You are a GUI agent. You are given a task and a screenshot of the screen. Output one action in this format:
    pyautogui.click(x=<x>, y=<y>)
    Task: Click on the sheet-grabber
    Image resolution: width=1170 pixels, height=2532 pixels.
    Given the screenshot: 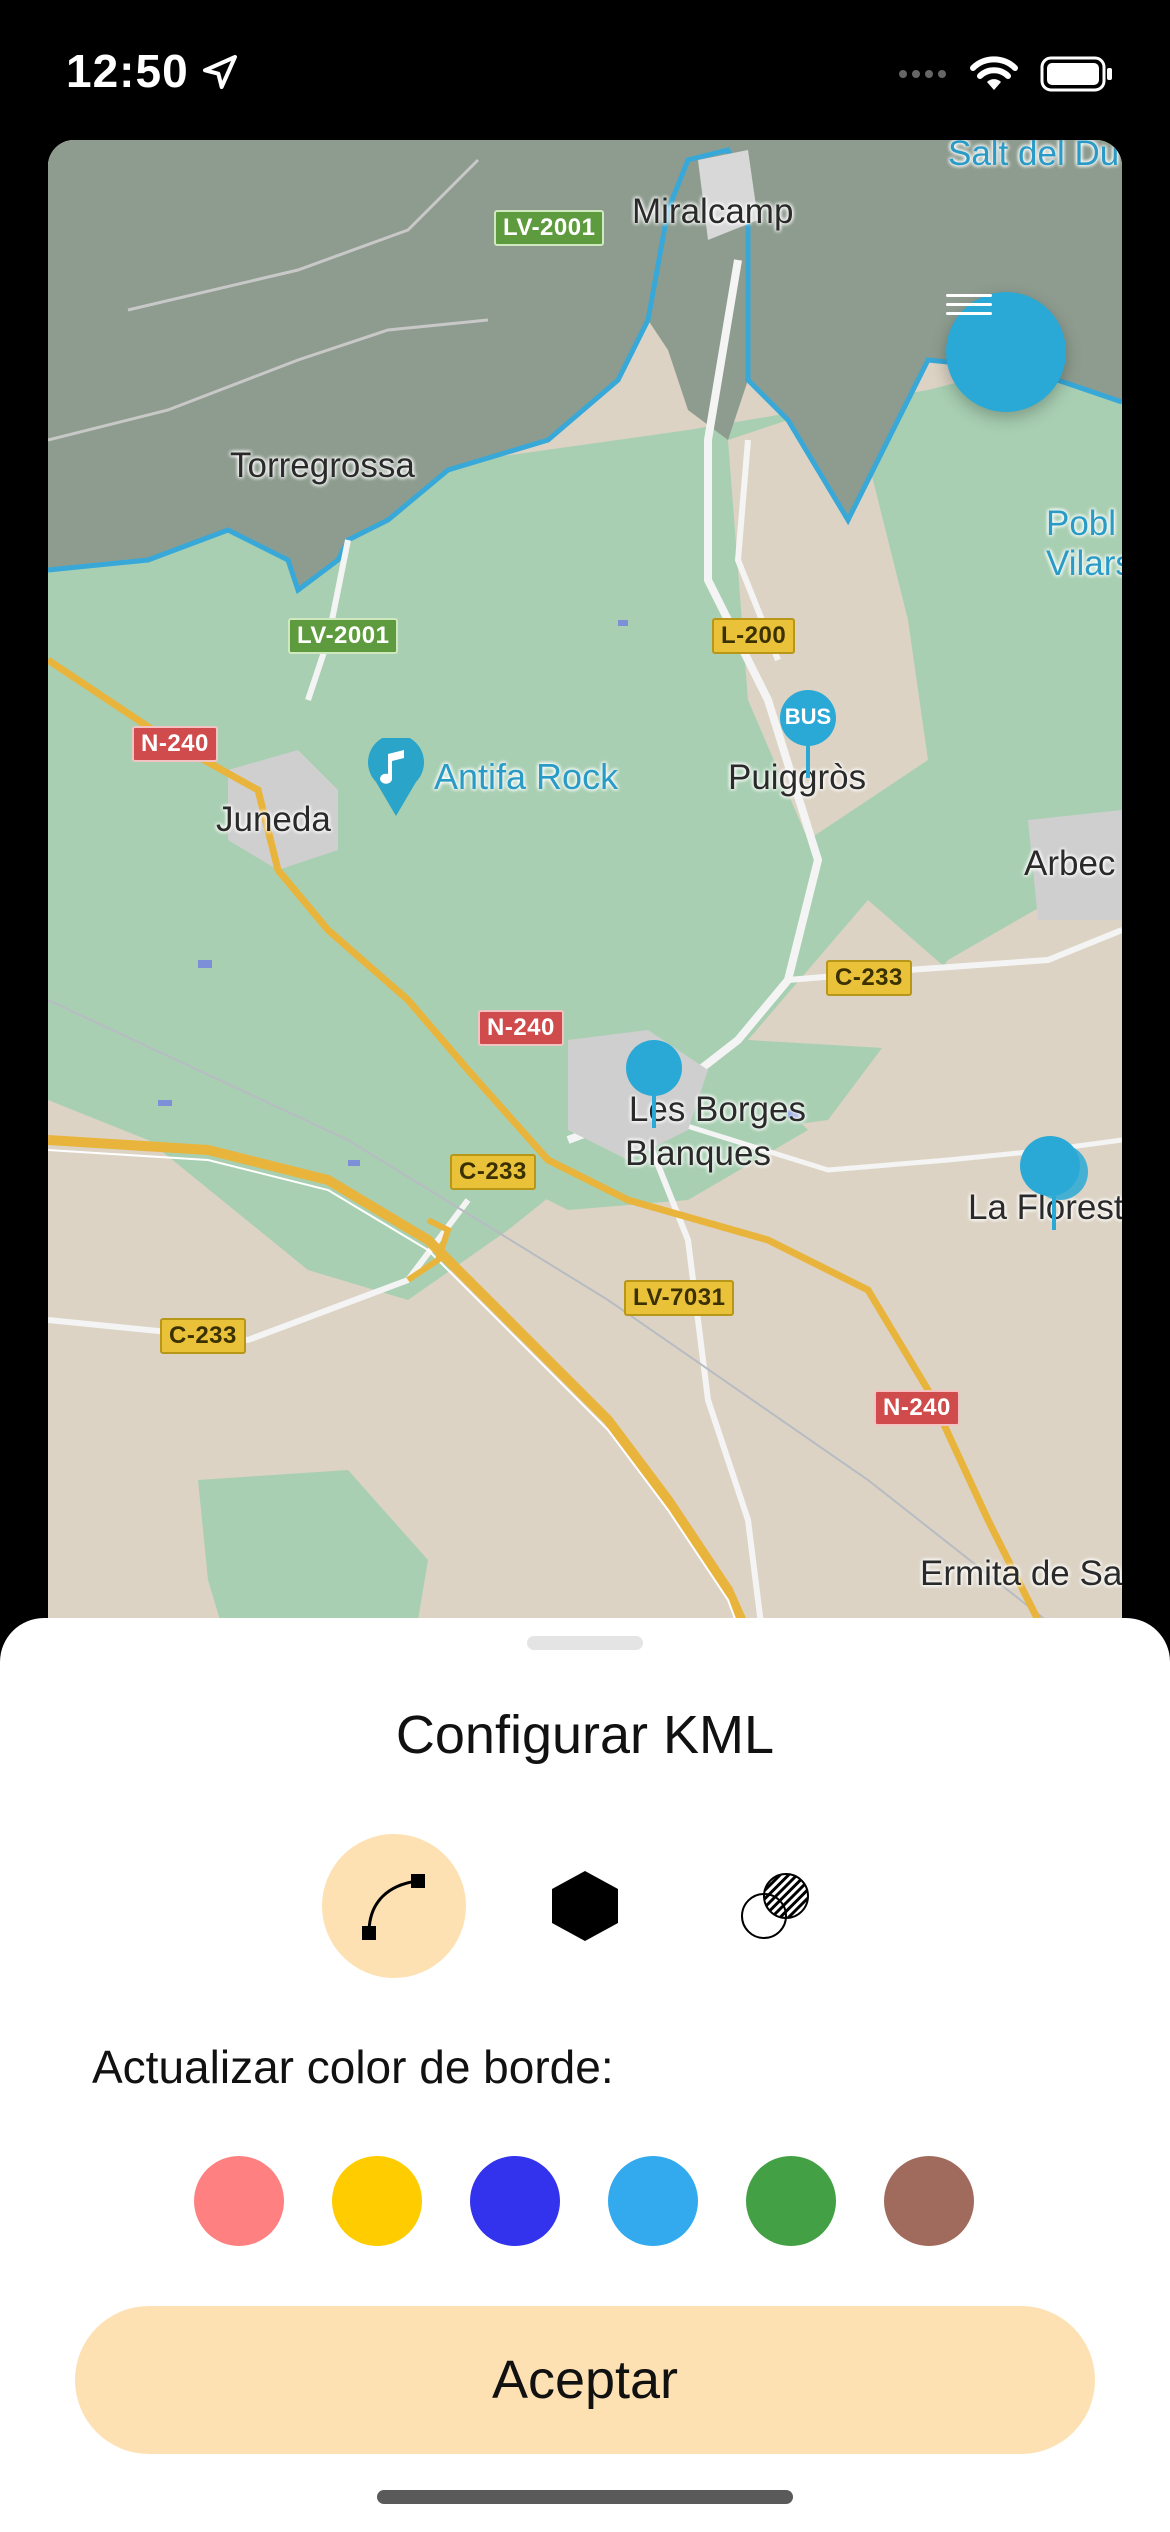 What is the action you would take?
    pyautogui.click(x=585, y=1643)
    